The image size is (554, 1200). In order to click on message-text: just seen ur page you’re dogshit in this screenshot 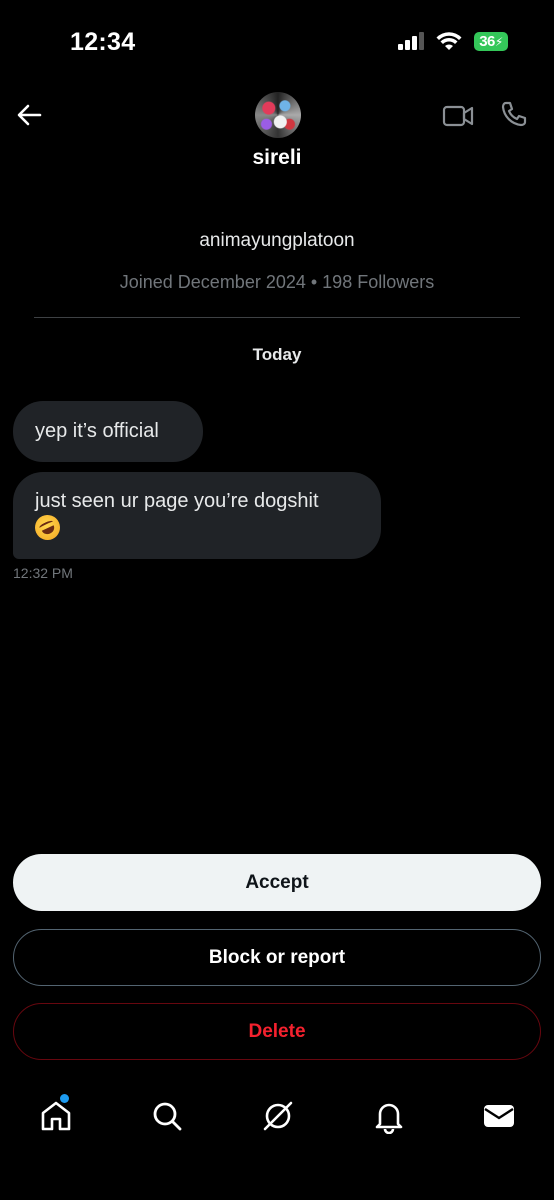, I will do `click(177, 501)`.